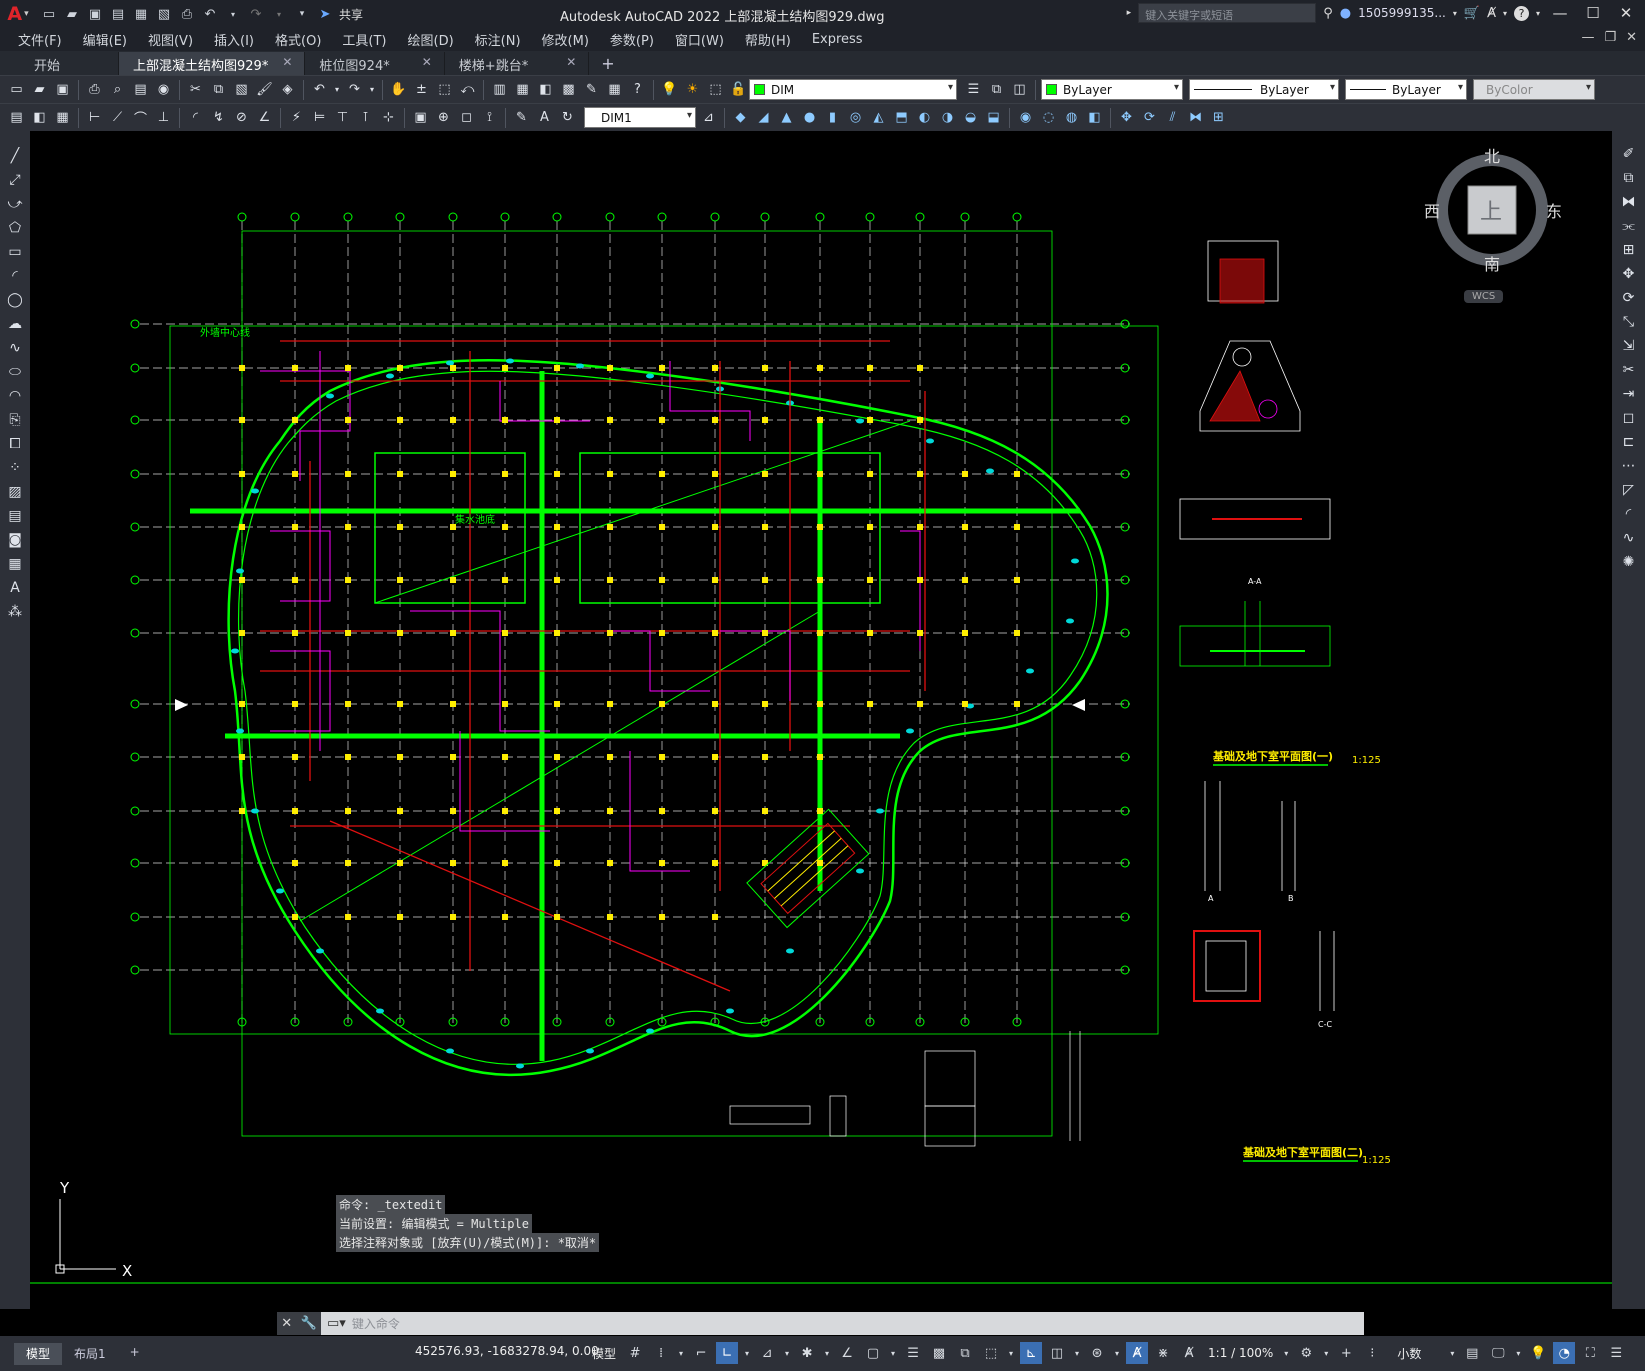 Image resolution: width=1645 pixels, height=1371 pixels. Describe the element at coordinates (507, 1351) in the screenshot. I see `coordinates-readout: 452576.93, -1683278.94, 0.00` at that location.